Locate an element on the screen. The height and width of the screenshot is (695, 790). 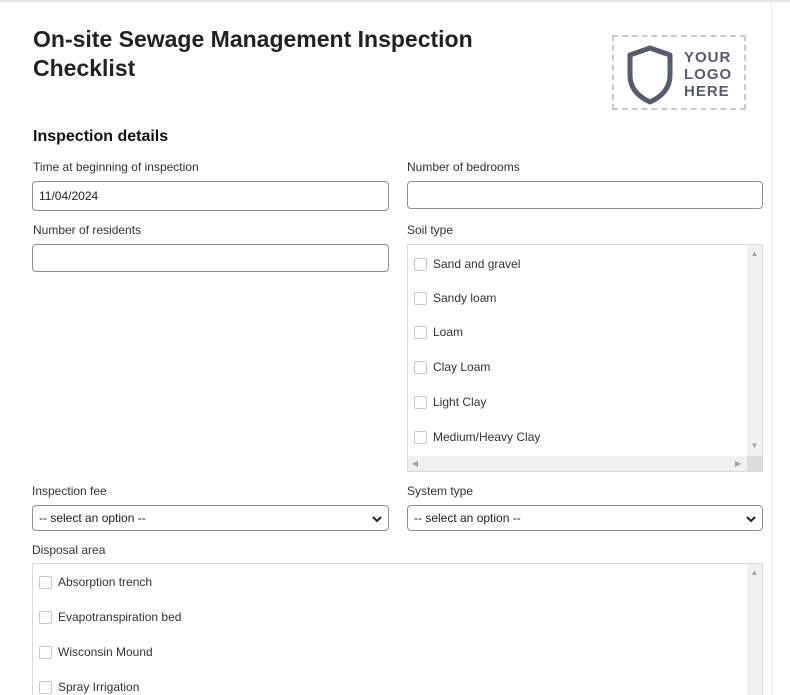
disposal-option: Wisconsin Mound is located at coordinates (96, 652).